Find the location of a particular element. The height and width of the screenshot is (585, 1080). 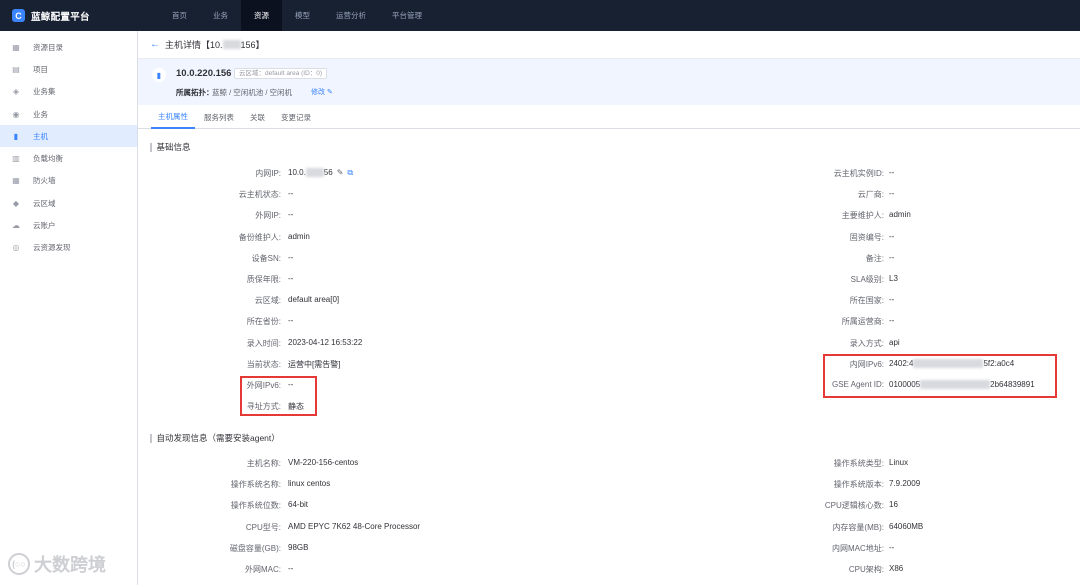

copy-icon: ⧉ is located at coordinates (350, 172).